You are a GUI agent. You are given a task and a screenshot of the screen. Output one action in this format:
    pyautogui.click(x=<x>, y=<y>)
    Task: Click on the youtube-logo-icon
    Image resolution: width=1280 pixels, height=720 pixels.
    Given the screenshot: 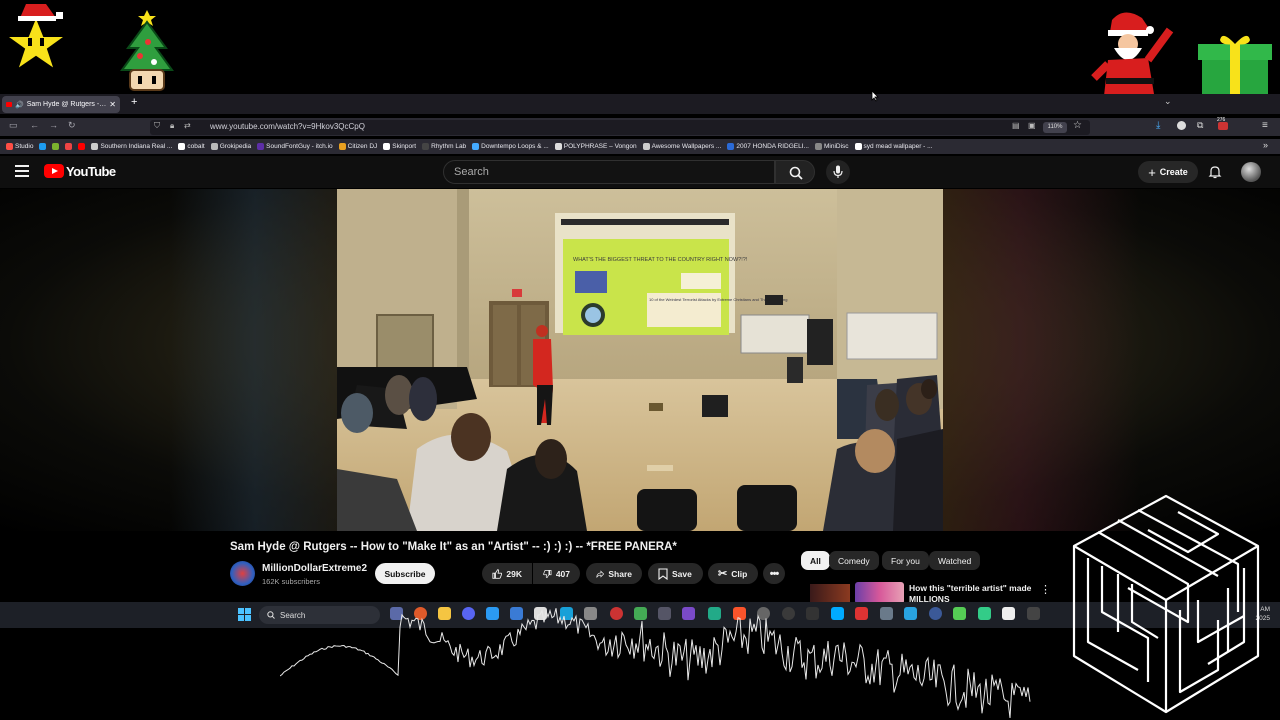 What is the action you would take?
    pyautogui.click(x=54, y=171)
    